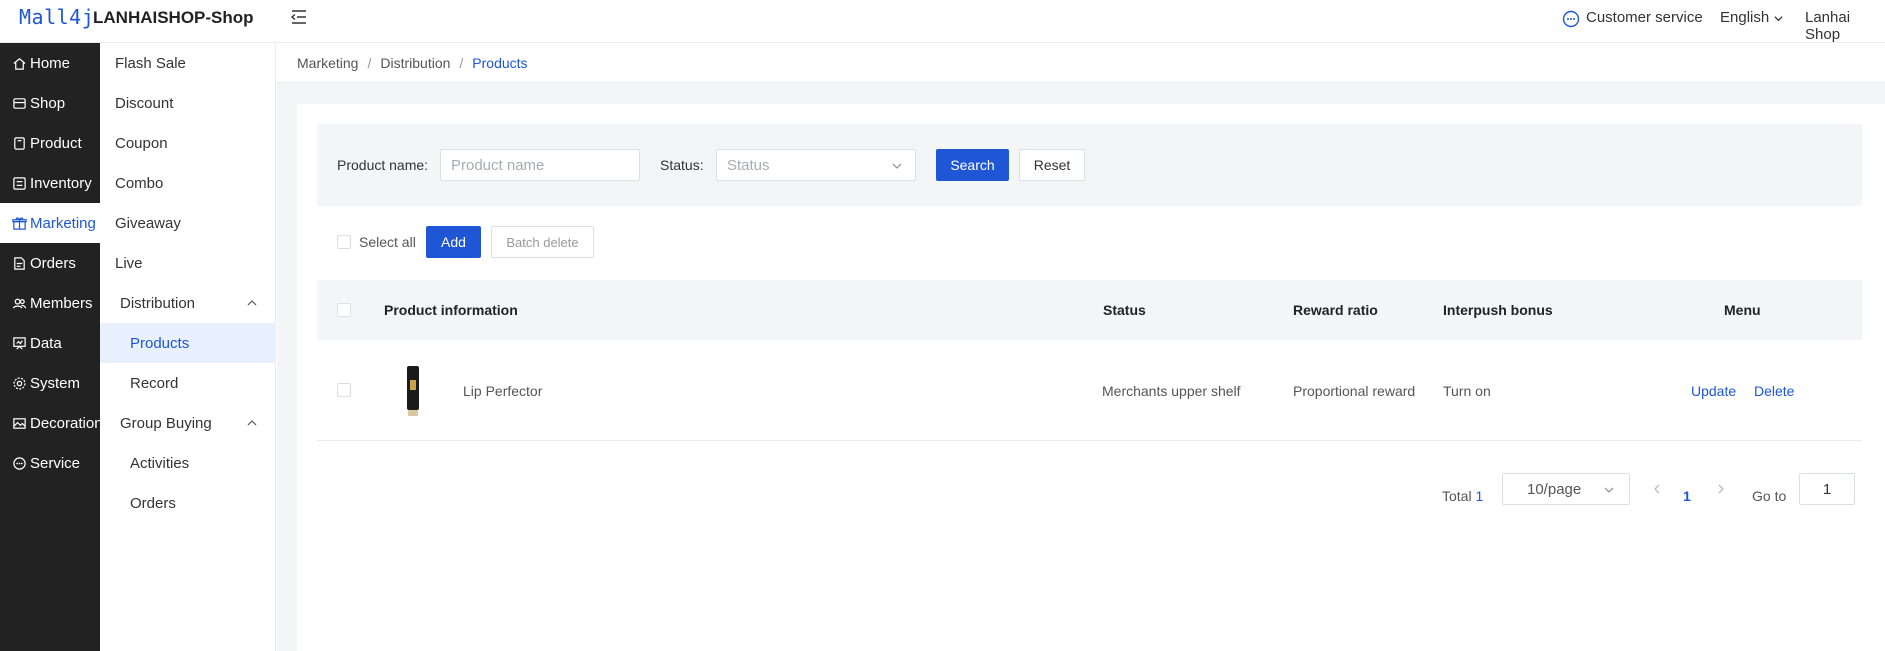 The image size is (1885, 651). What do you see at coordinates (502, 391) in the screenshot?
I see `product-name: Lip Perfector` at bounding box center [502, 391].